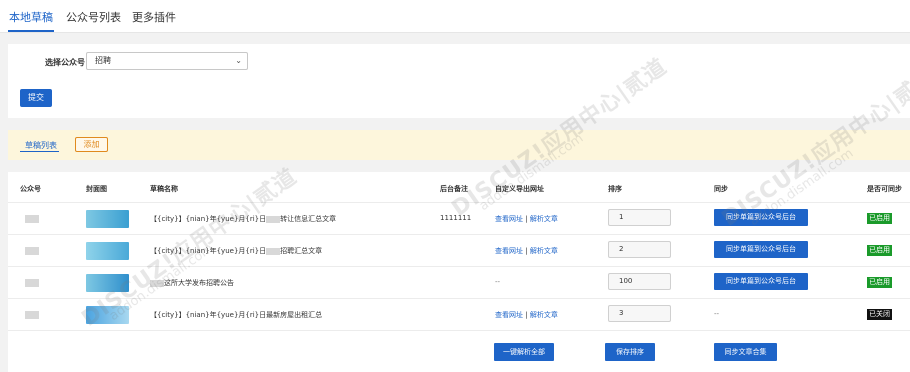 The height and width of the screenshot is (372, 910). Describe the element at coordinates (96, 189) in the screenshot. I see `column-header: 封面图` at that location.